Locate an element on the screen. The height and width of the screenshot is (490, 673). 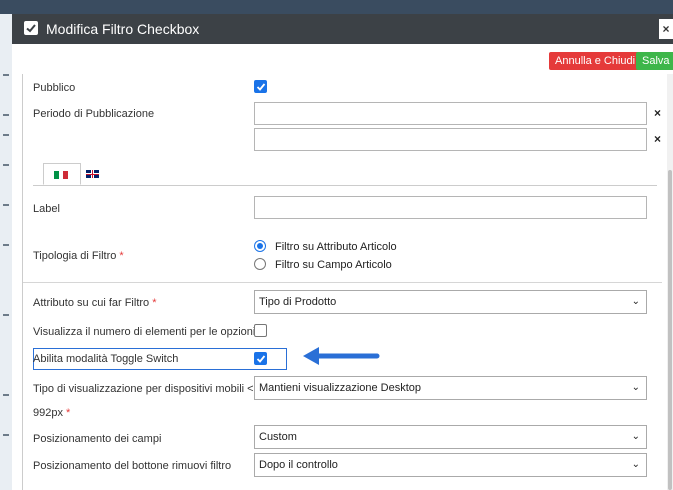
divider is located at coordinates (342, 282).